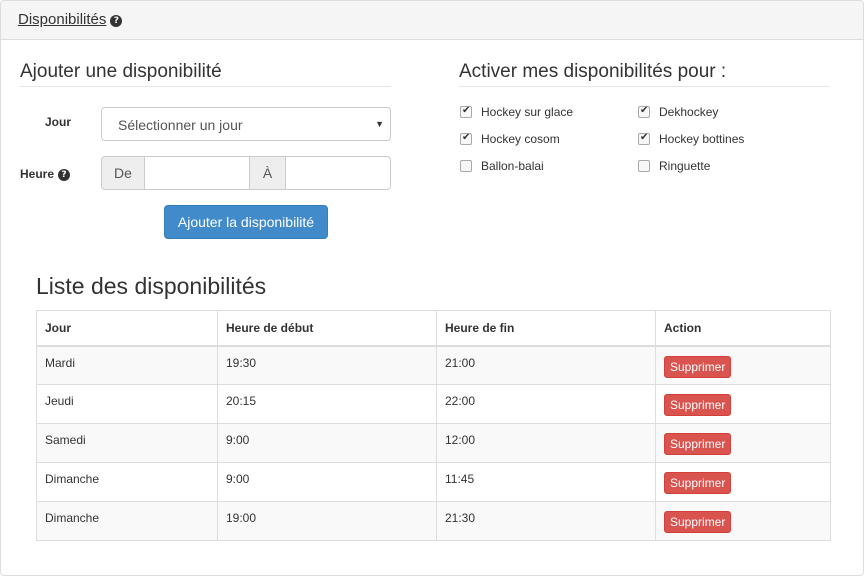  I want to click on table-row: Dimanche 9:00 11:45 Supprimer, so click(433, 482).